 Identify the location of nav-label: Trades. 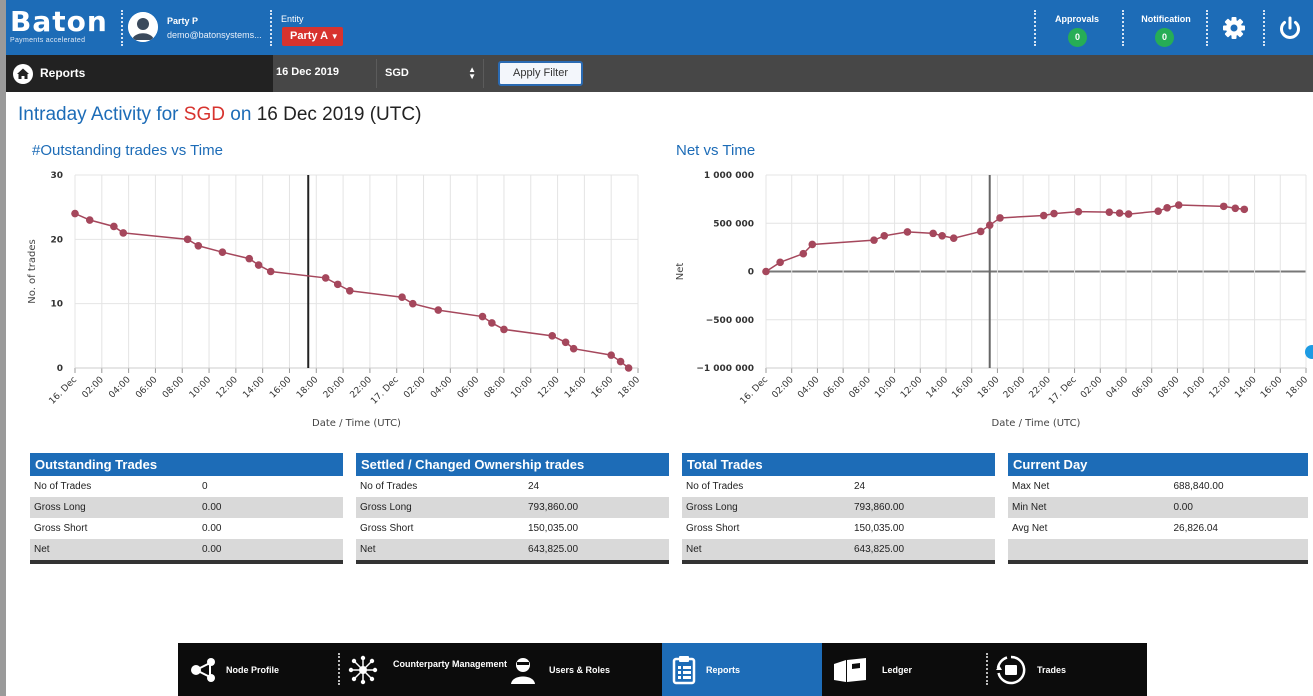
(1052, 670).